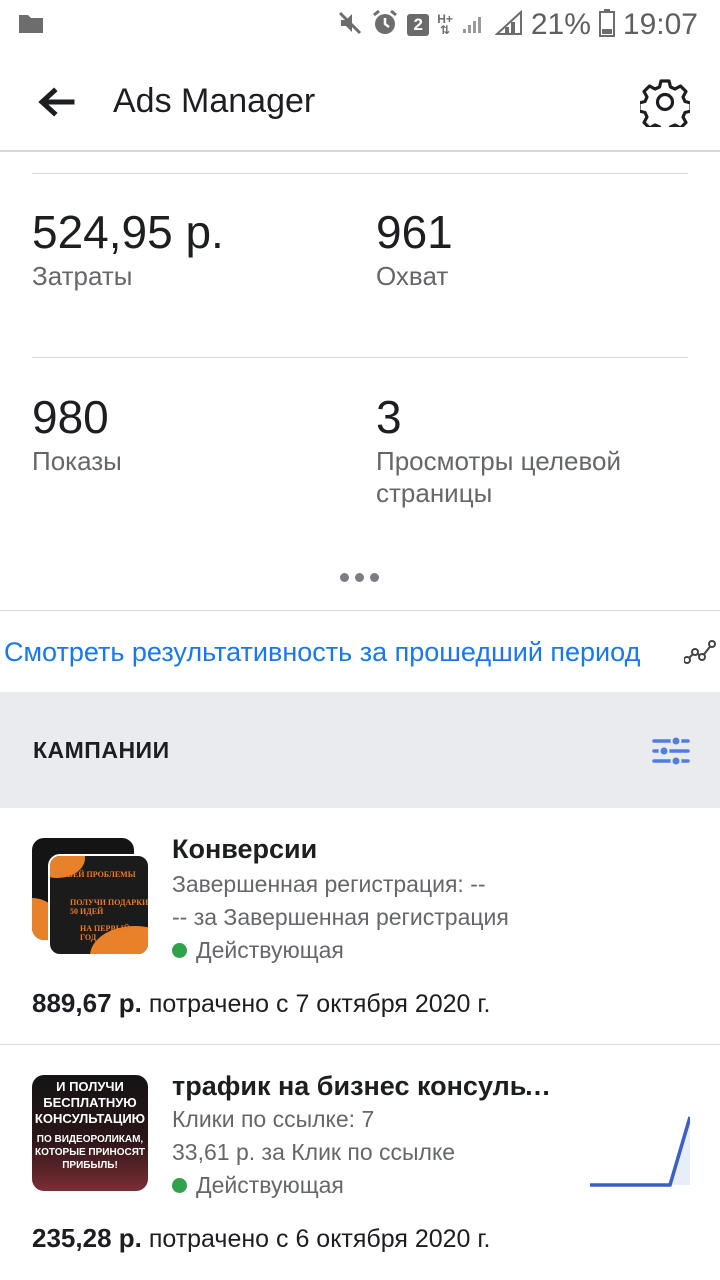  What do you see at coordinates (329, 884) in the screenshot?
I see `campaign-result: Завершенная регистрация: --` at bounding box center [329, 884].